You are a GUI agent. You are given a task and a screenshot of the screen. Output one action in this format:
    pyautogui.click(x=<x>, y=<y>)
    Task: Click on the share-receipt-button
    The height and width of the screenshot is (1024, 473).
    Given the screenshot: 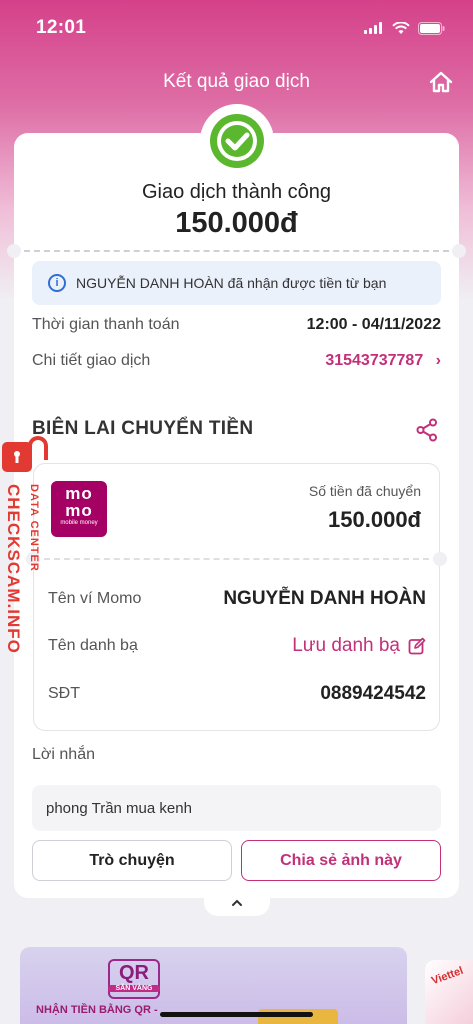 What is the action you would take?
    pyautogui.click(x=427, y=430)
    